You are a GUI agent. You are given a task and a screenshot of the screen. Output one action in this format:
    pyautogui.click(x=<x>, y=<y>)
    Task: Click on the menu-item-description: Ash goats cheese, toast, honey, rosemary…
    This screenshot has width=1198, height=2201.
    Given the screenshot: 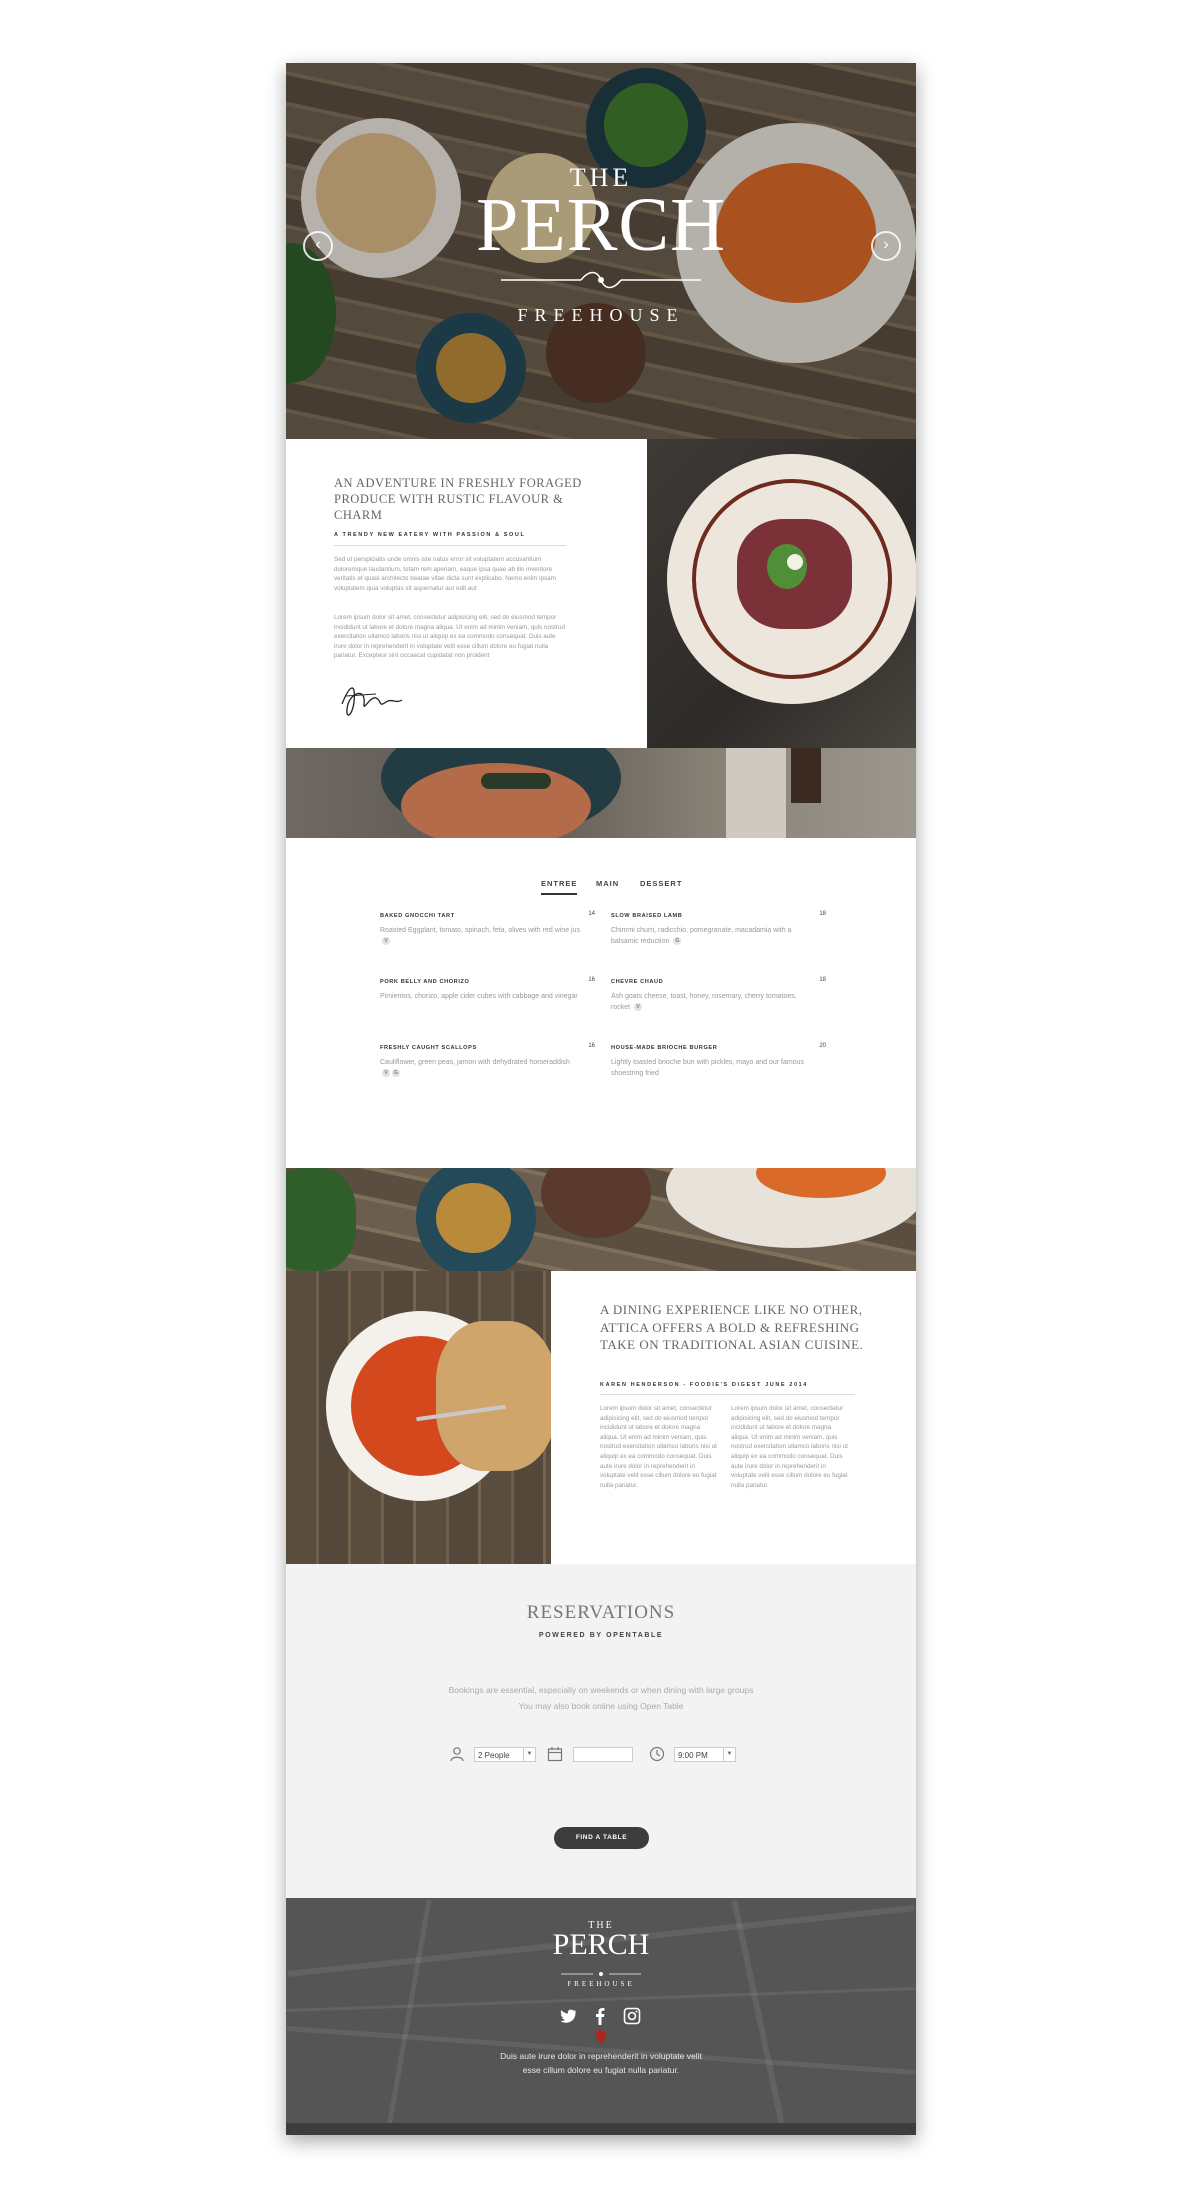 What is the action you would take?
    pyautogui.click(x=704, y=1002)
    